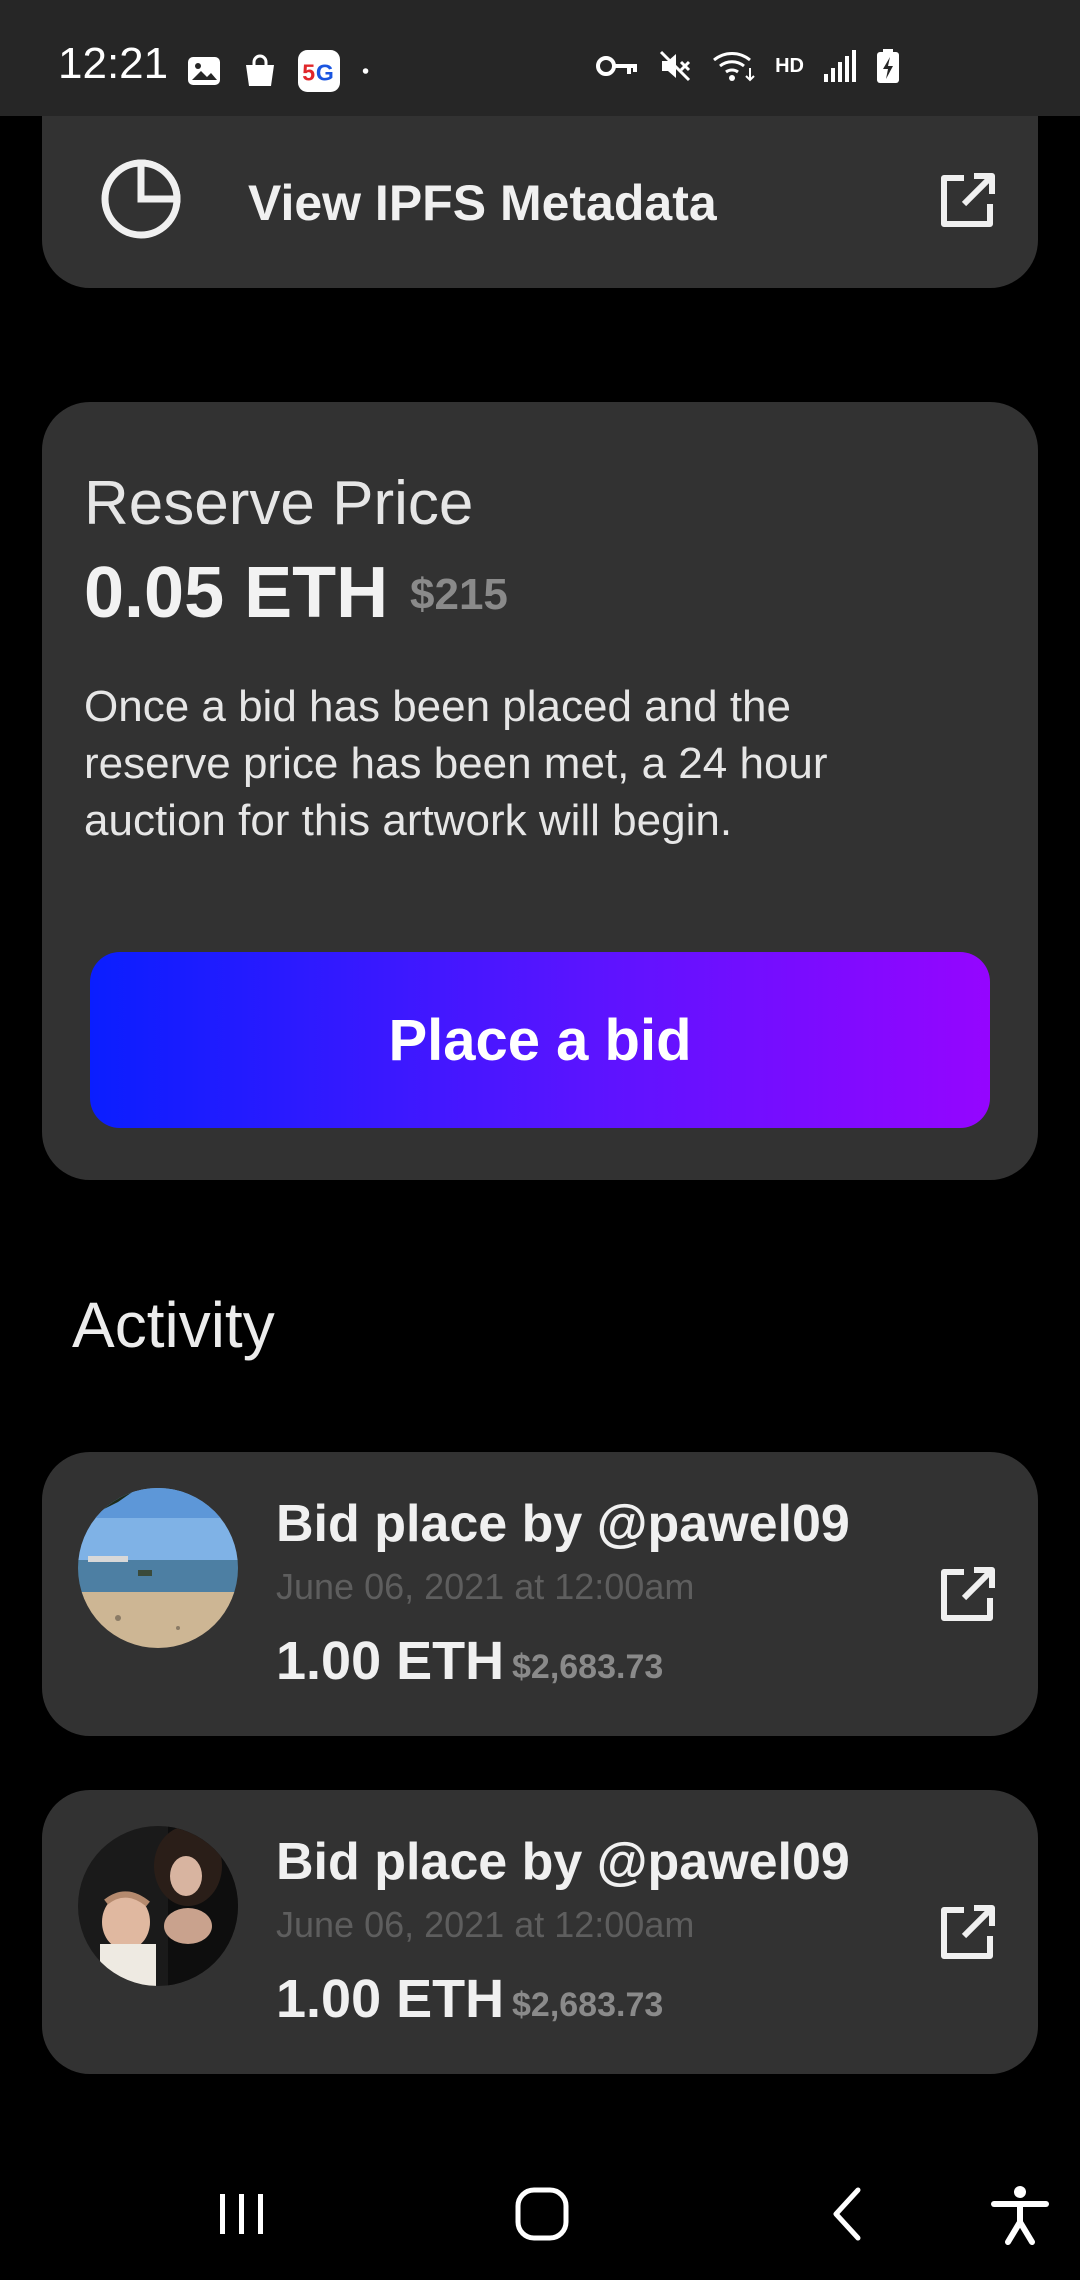 Image resolution: width=1080 pixels, height=2280 pixels. Describe the element at coordinates (840, 66) in the screenshot. I see `signal-icon` at that location.